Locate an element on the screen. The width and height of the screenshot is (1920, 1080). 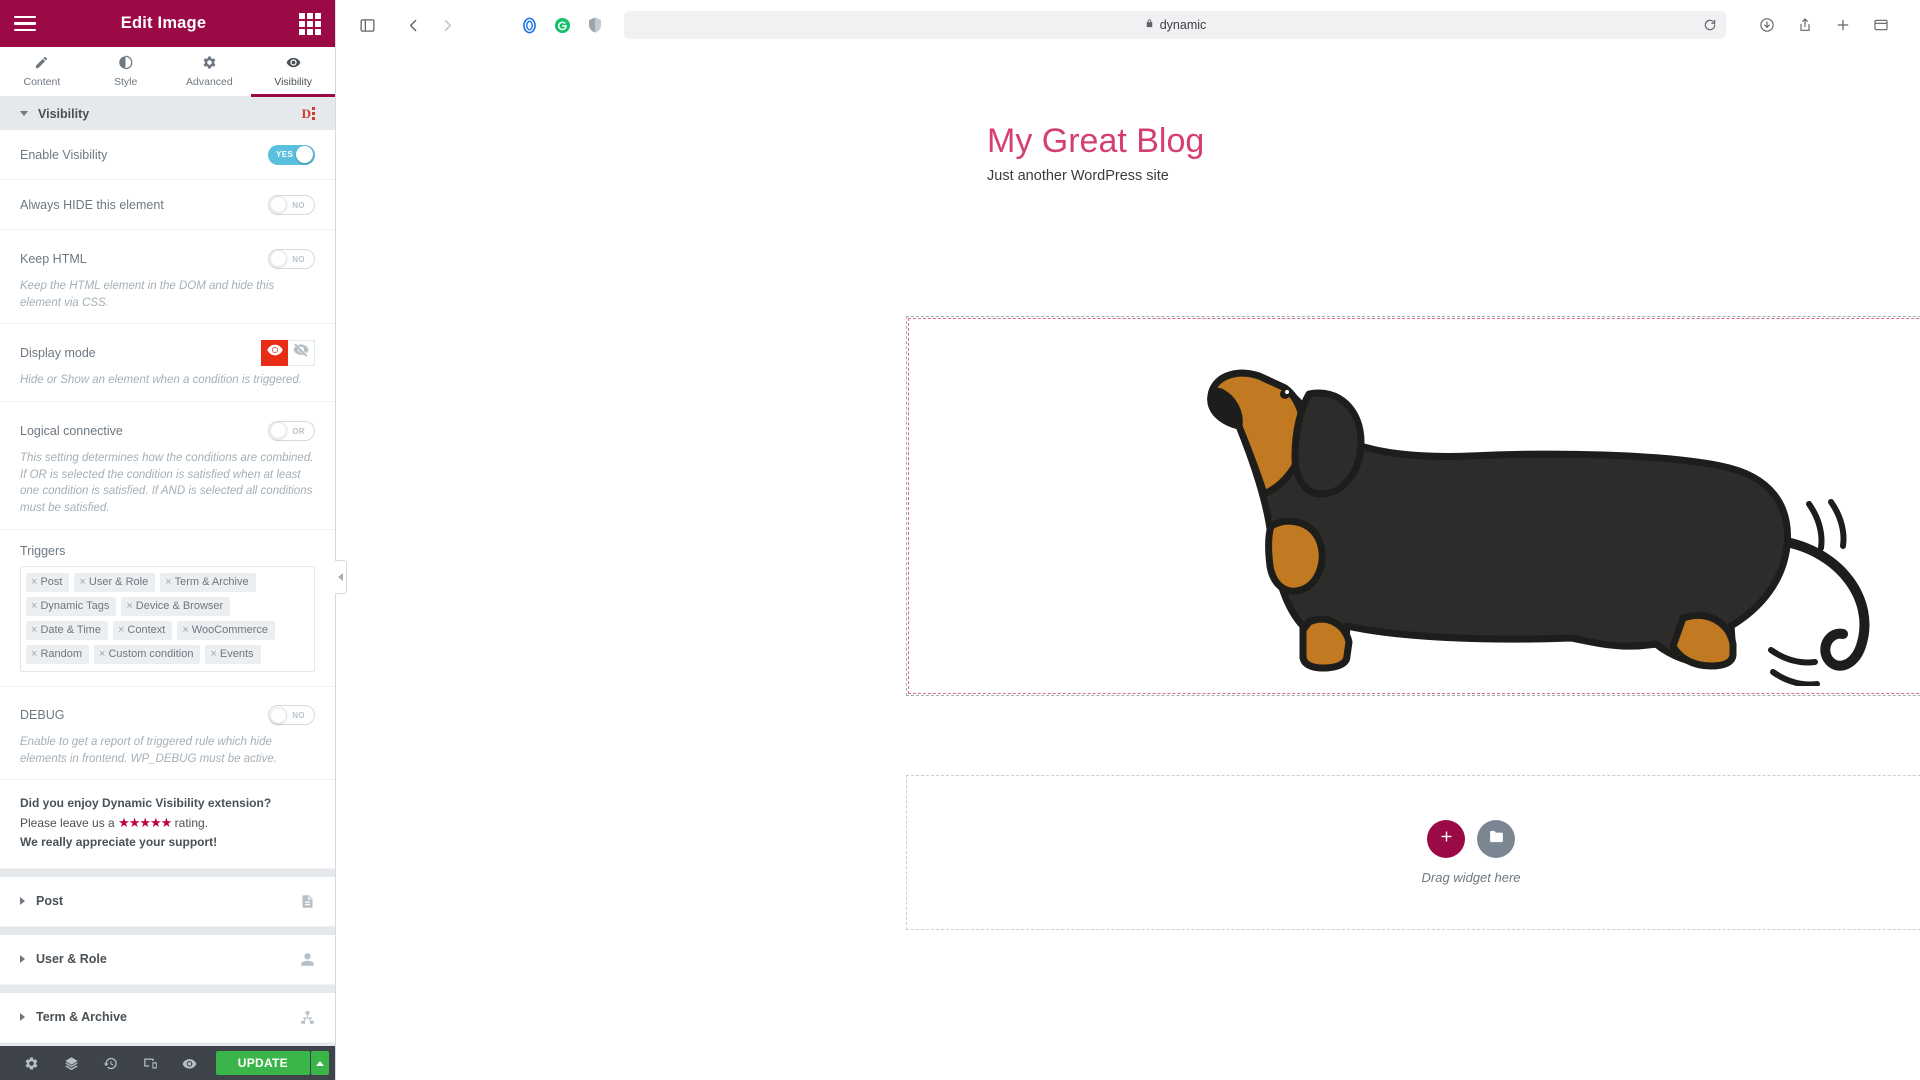
update-button: UPDATE is located at coordinates (262, 1063).